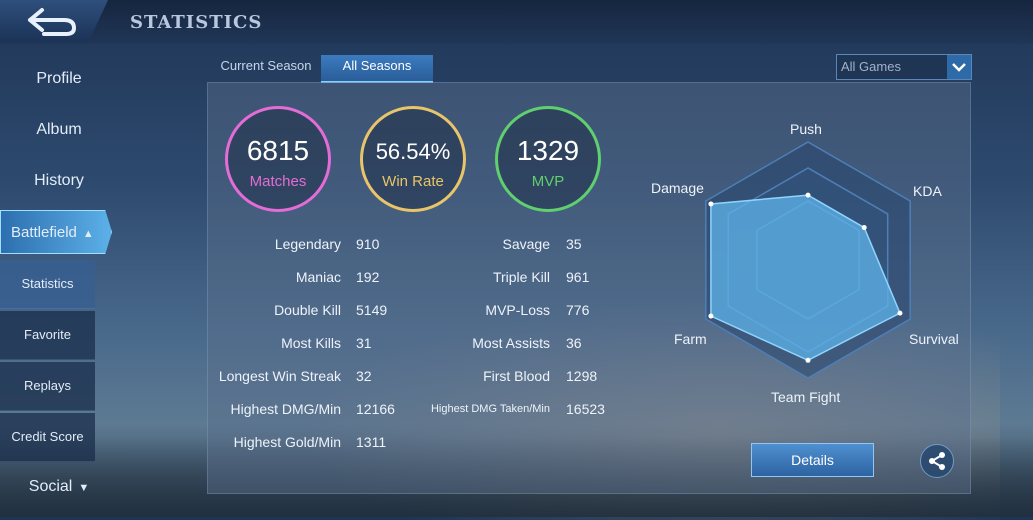 This screenshot has width=1033, height=520. Describe the element at coordinates (677, 188) in the screenshot. I see `radar-label-damage: Damage` at that location.